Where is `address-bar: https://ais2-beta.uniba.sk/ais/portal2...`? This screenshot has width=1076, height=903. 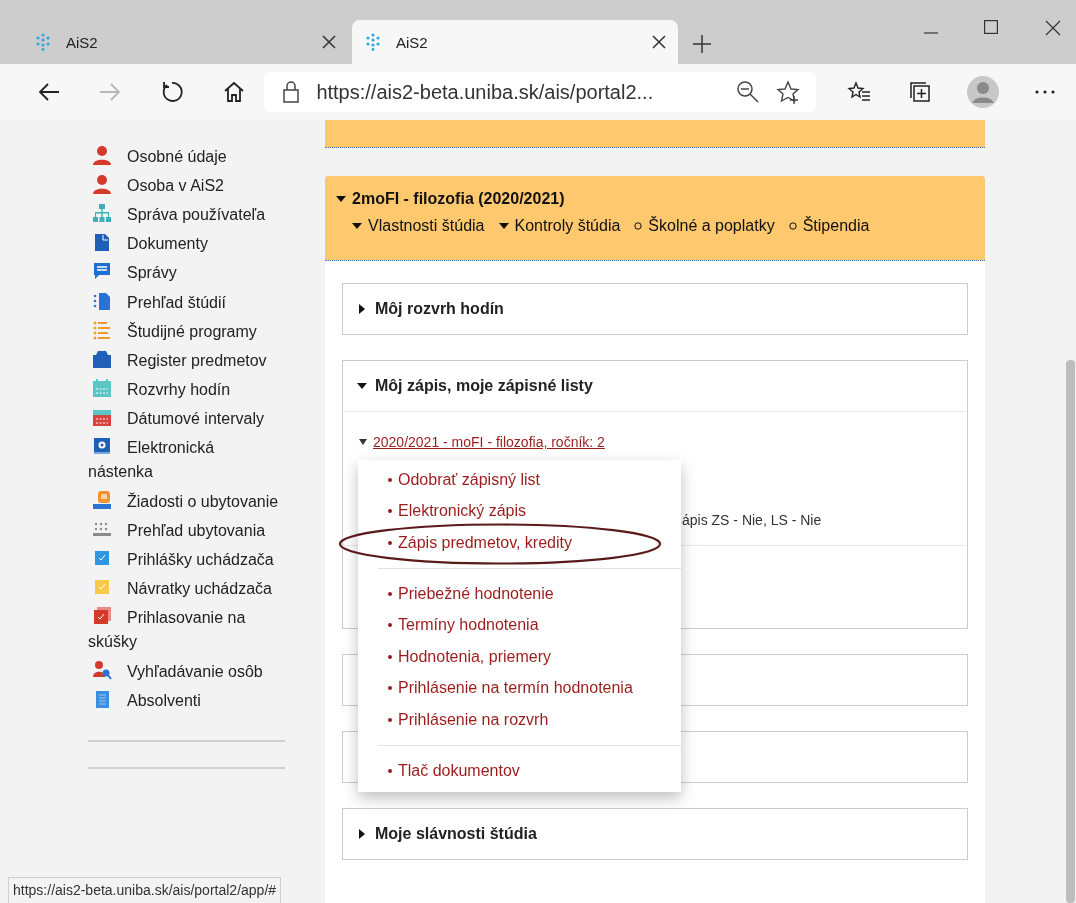 address-bar: https://ais2-beta.uniba.sk/ais/portal2... is located at coordinates (540, 92).